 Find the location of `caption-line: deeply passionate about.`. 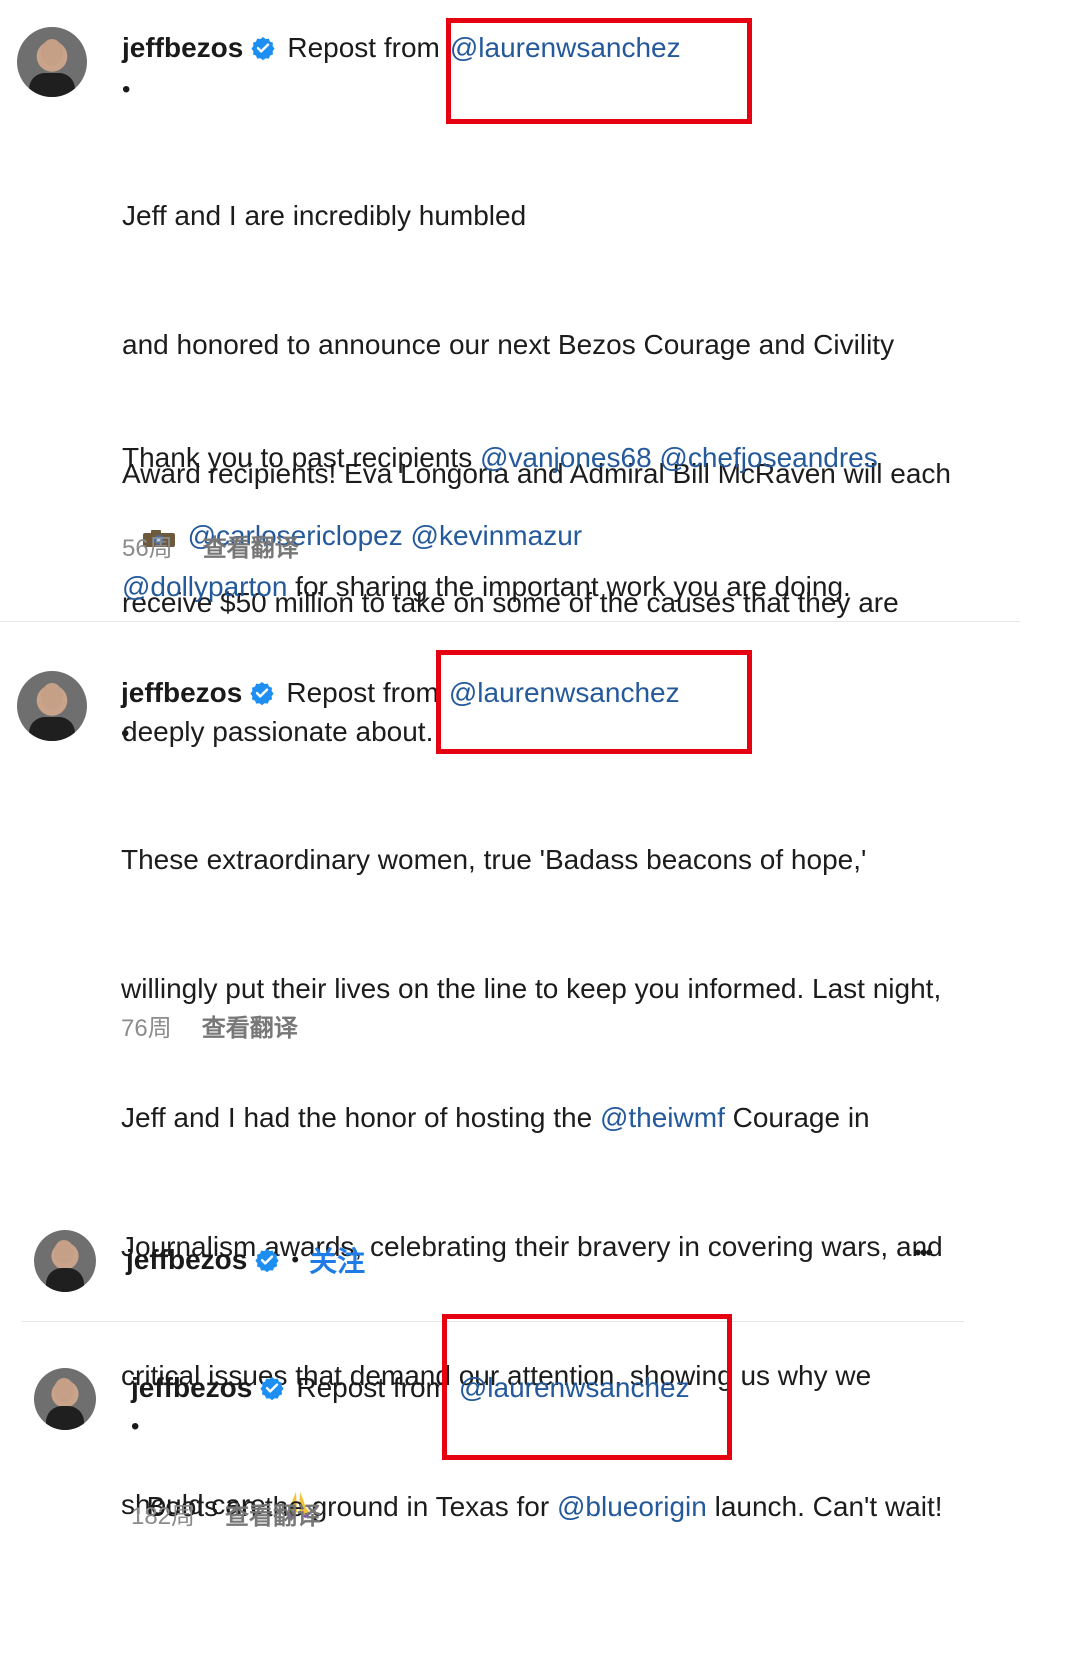

caption-line: deeply passionate about. is located at coordinates (278, 731).